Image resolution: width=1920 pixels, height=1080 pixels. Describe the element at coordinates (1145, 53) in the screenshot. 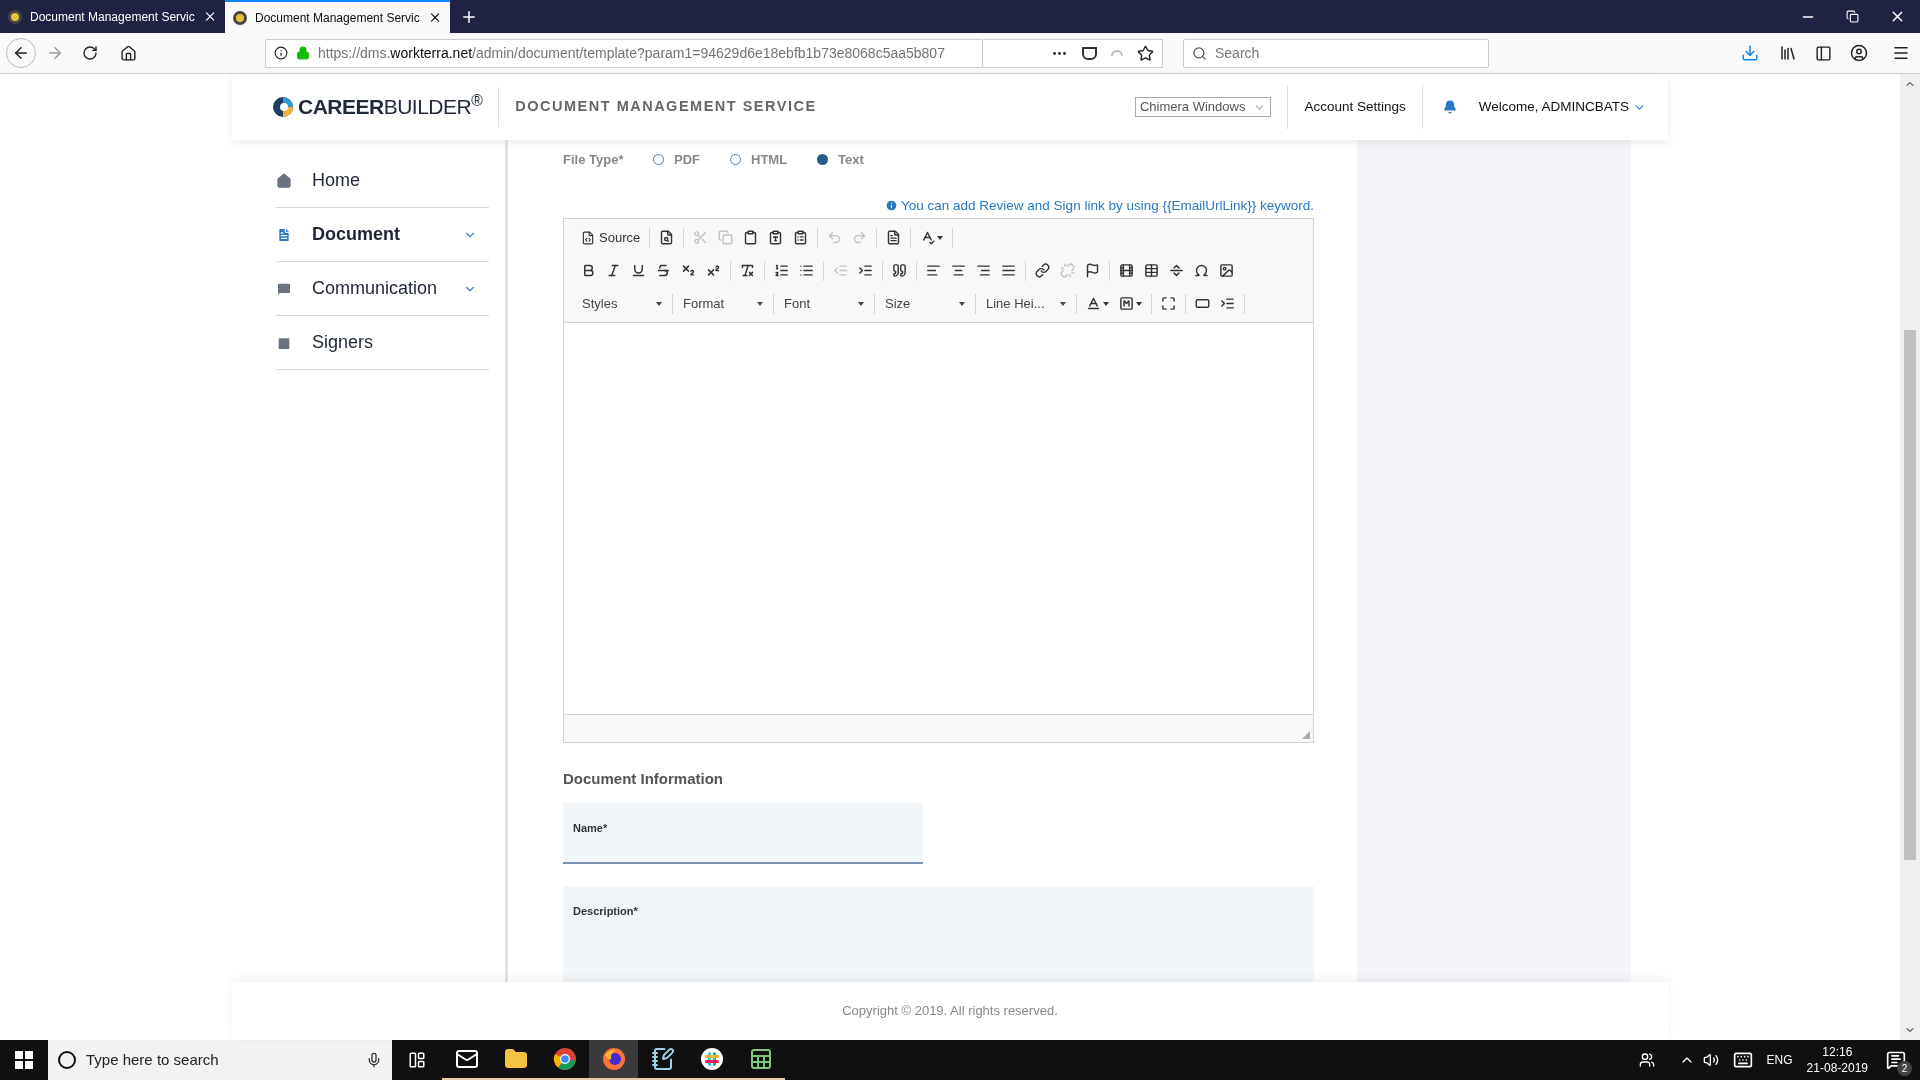

I see `star-icon` at that location.